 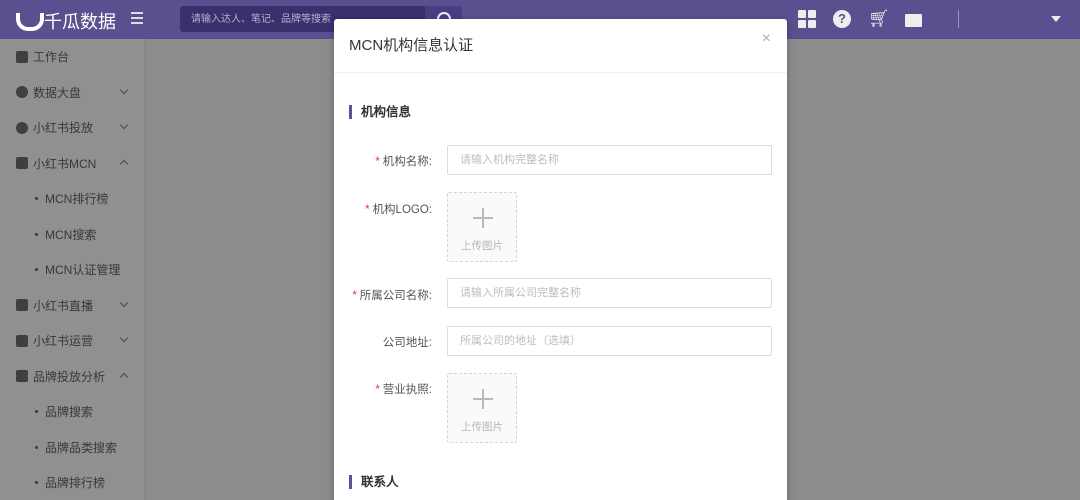 What do you see at coordinates (72, 57) in the screenshot?
I see `sidebar-item-workbench: 工作台` at bounding box center [72, 57].